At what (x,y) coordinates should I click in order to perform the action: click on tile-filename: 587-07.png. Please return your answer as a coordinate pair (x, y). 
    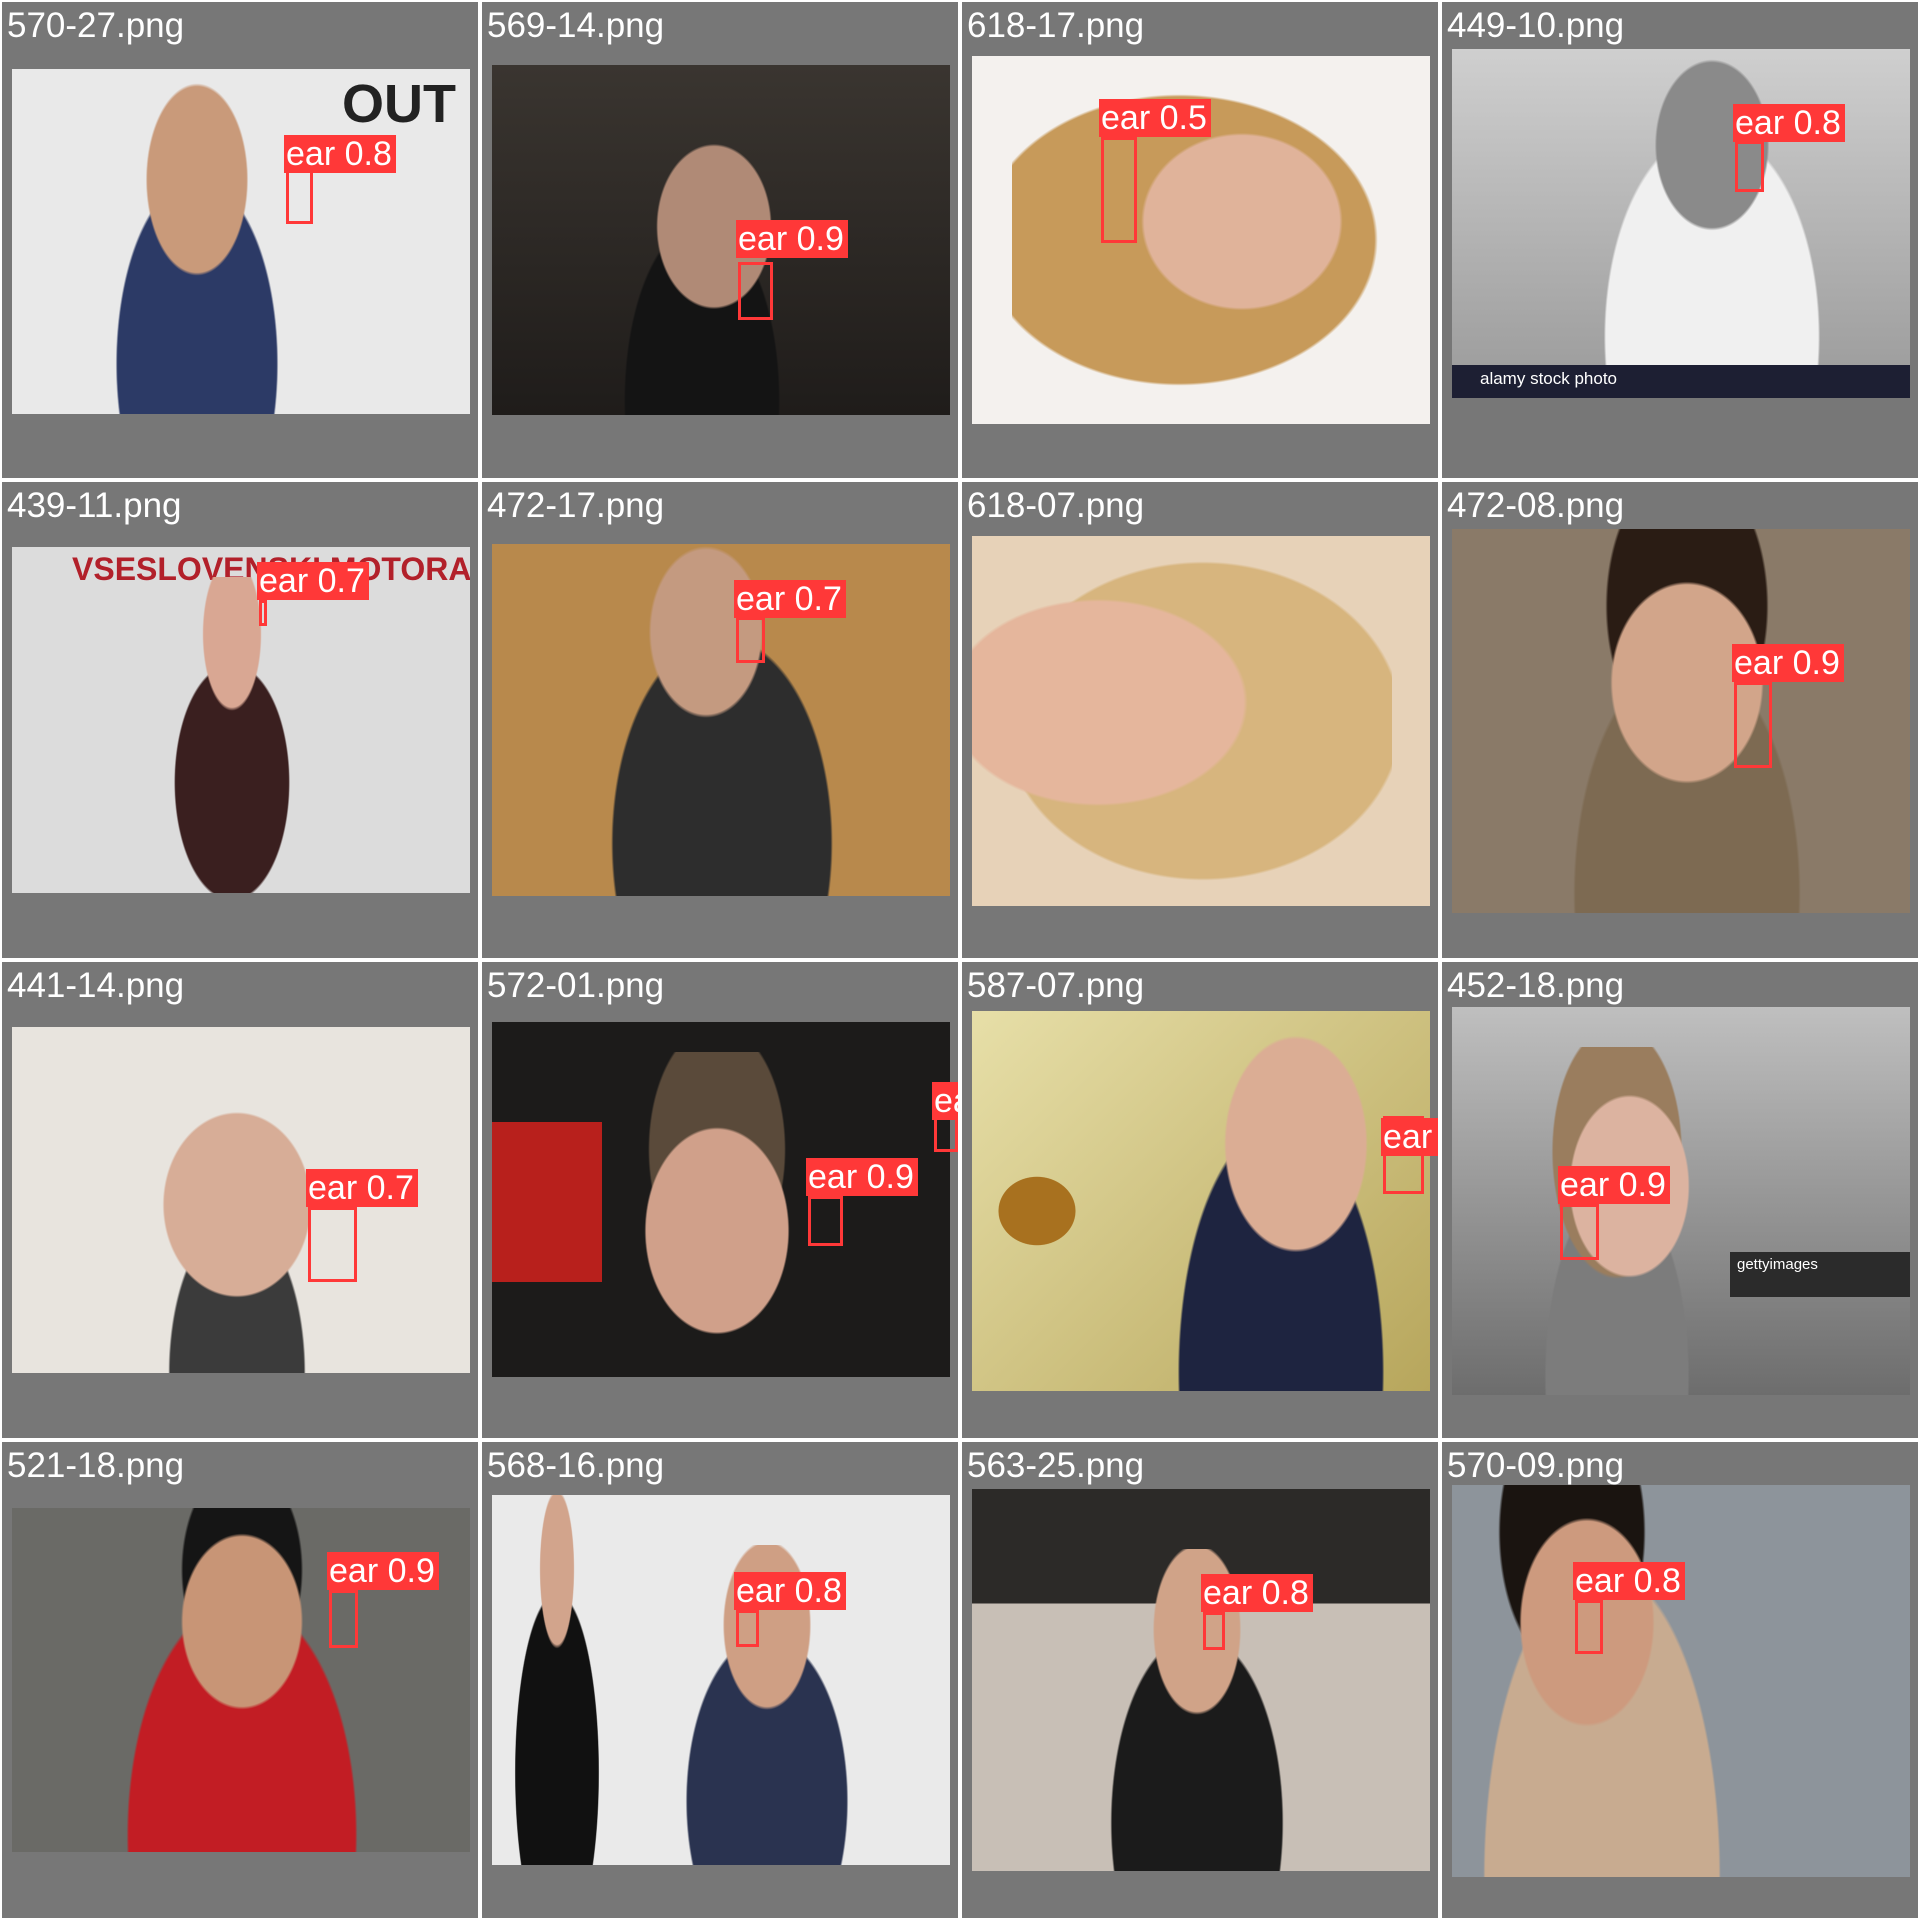
    Looking at the image, I should click on (1056, 985).